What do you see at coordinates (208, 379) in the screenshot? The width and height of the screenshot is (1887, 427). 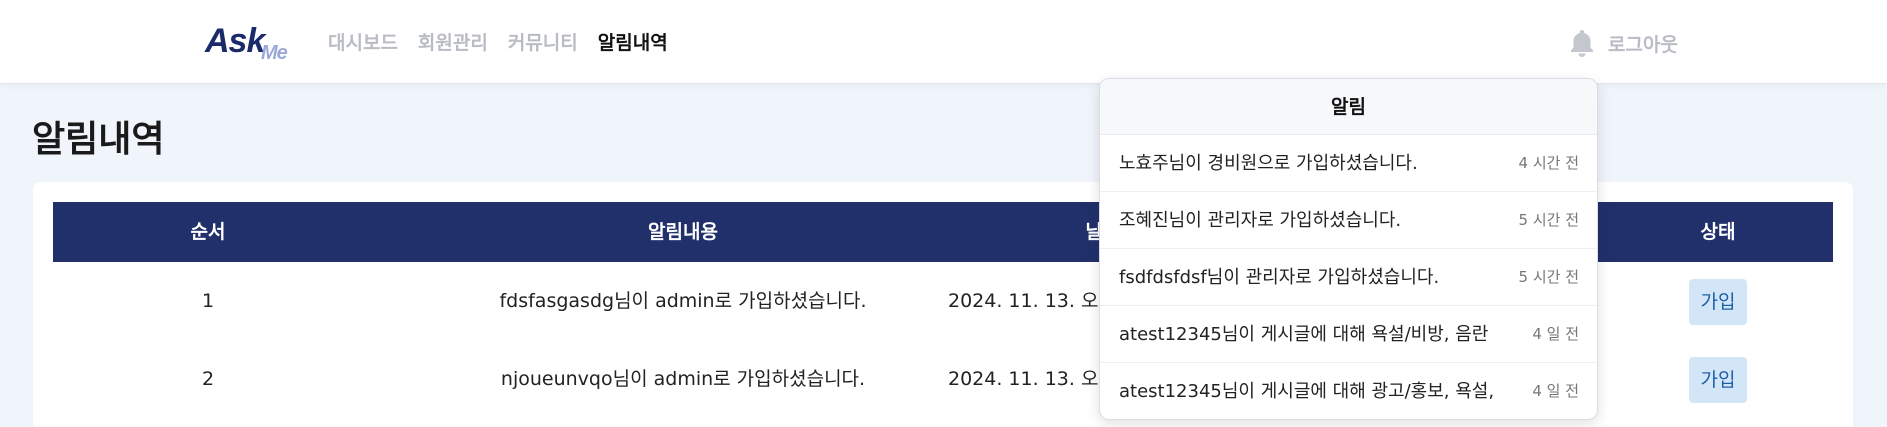 I see `row-index: 2` at bounding box center [208, 379].